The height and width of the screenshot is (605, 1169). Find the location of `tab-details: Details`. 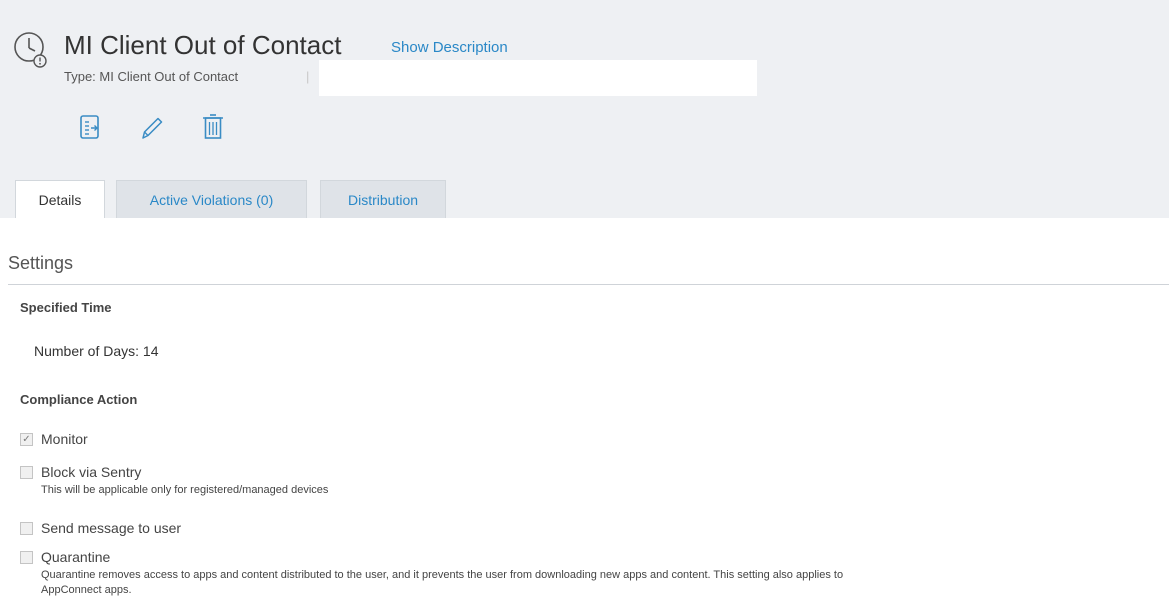

tab-details: Details is located at coordinates (60, 199).